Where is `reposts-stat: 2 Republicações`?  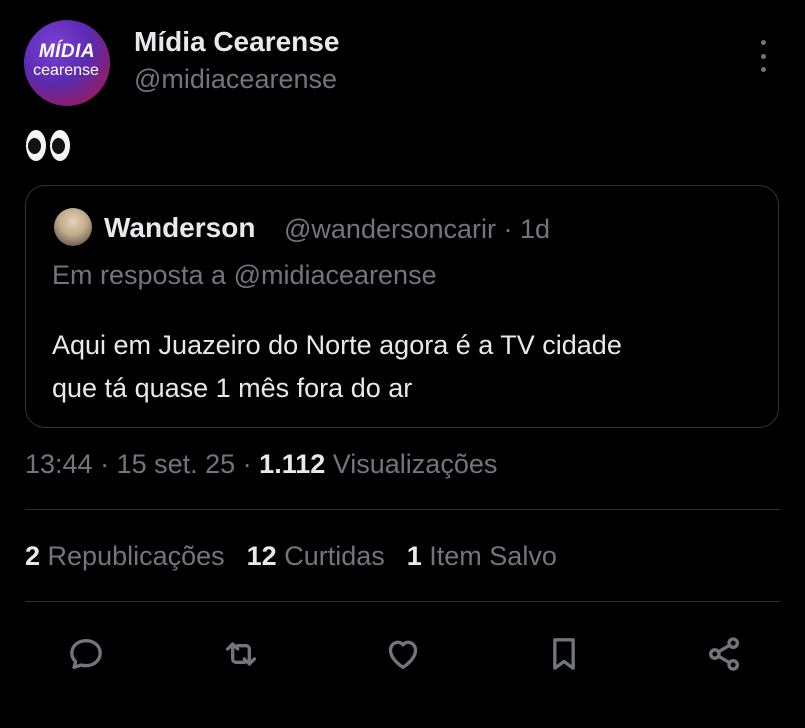
reposts-stat: 2 Republicações is located at coordinates (125, 556).